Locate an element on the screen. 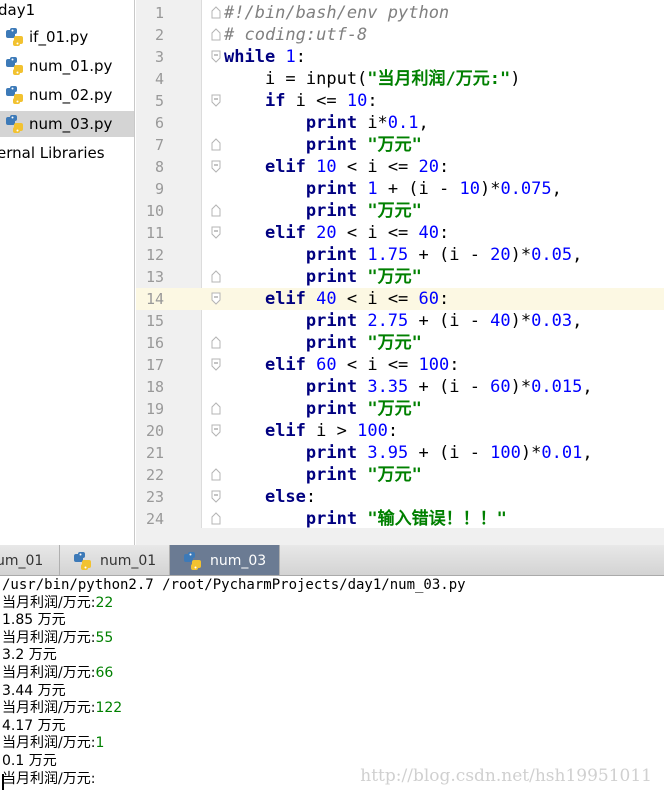  code-line: 20 elif i > 100: is located at coordinates (400, 431).